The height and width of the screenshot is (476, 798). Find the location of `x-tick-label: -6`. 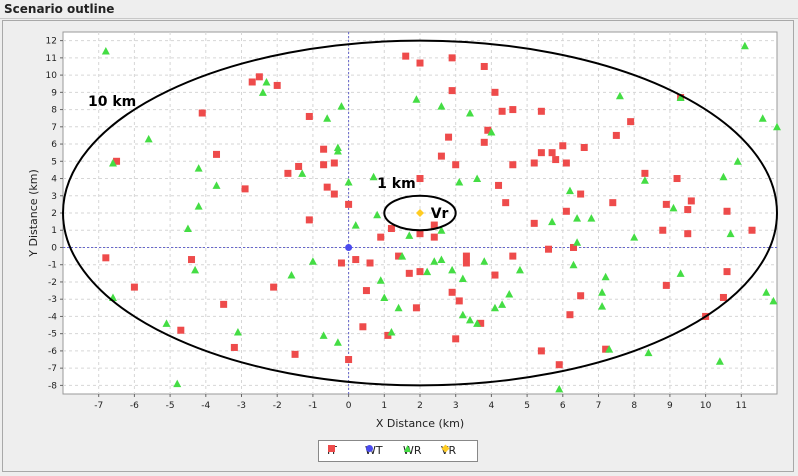

x-tick-label: -6 is located at coordinates (134, 406).